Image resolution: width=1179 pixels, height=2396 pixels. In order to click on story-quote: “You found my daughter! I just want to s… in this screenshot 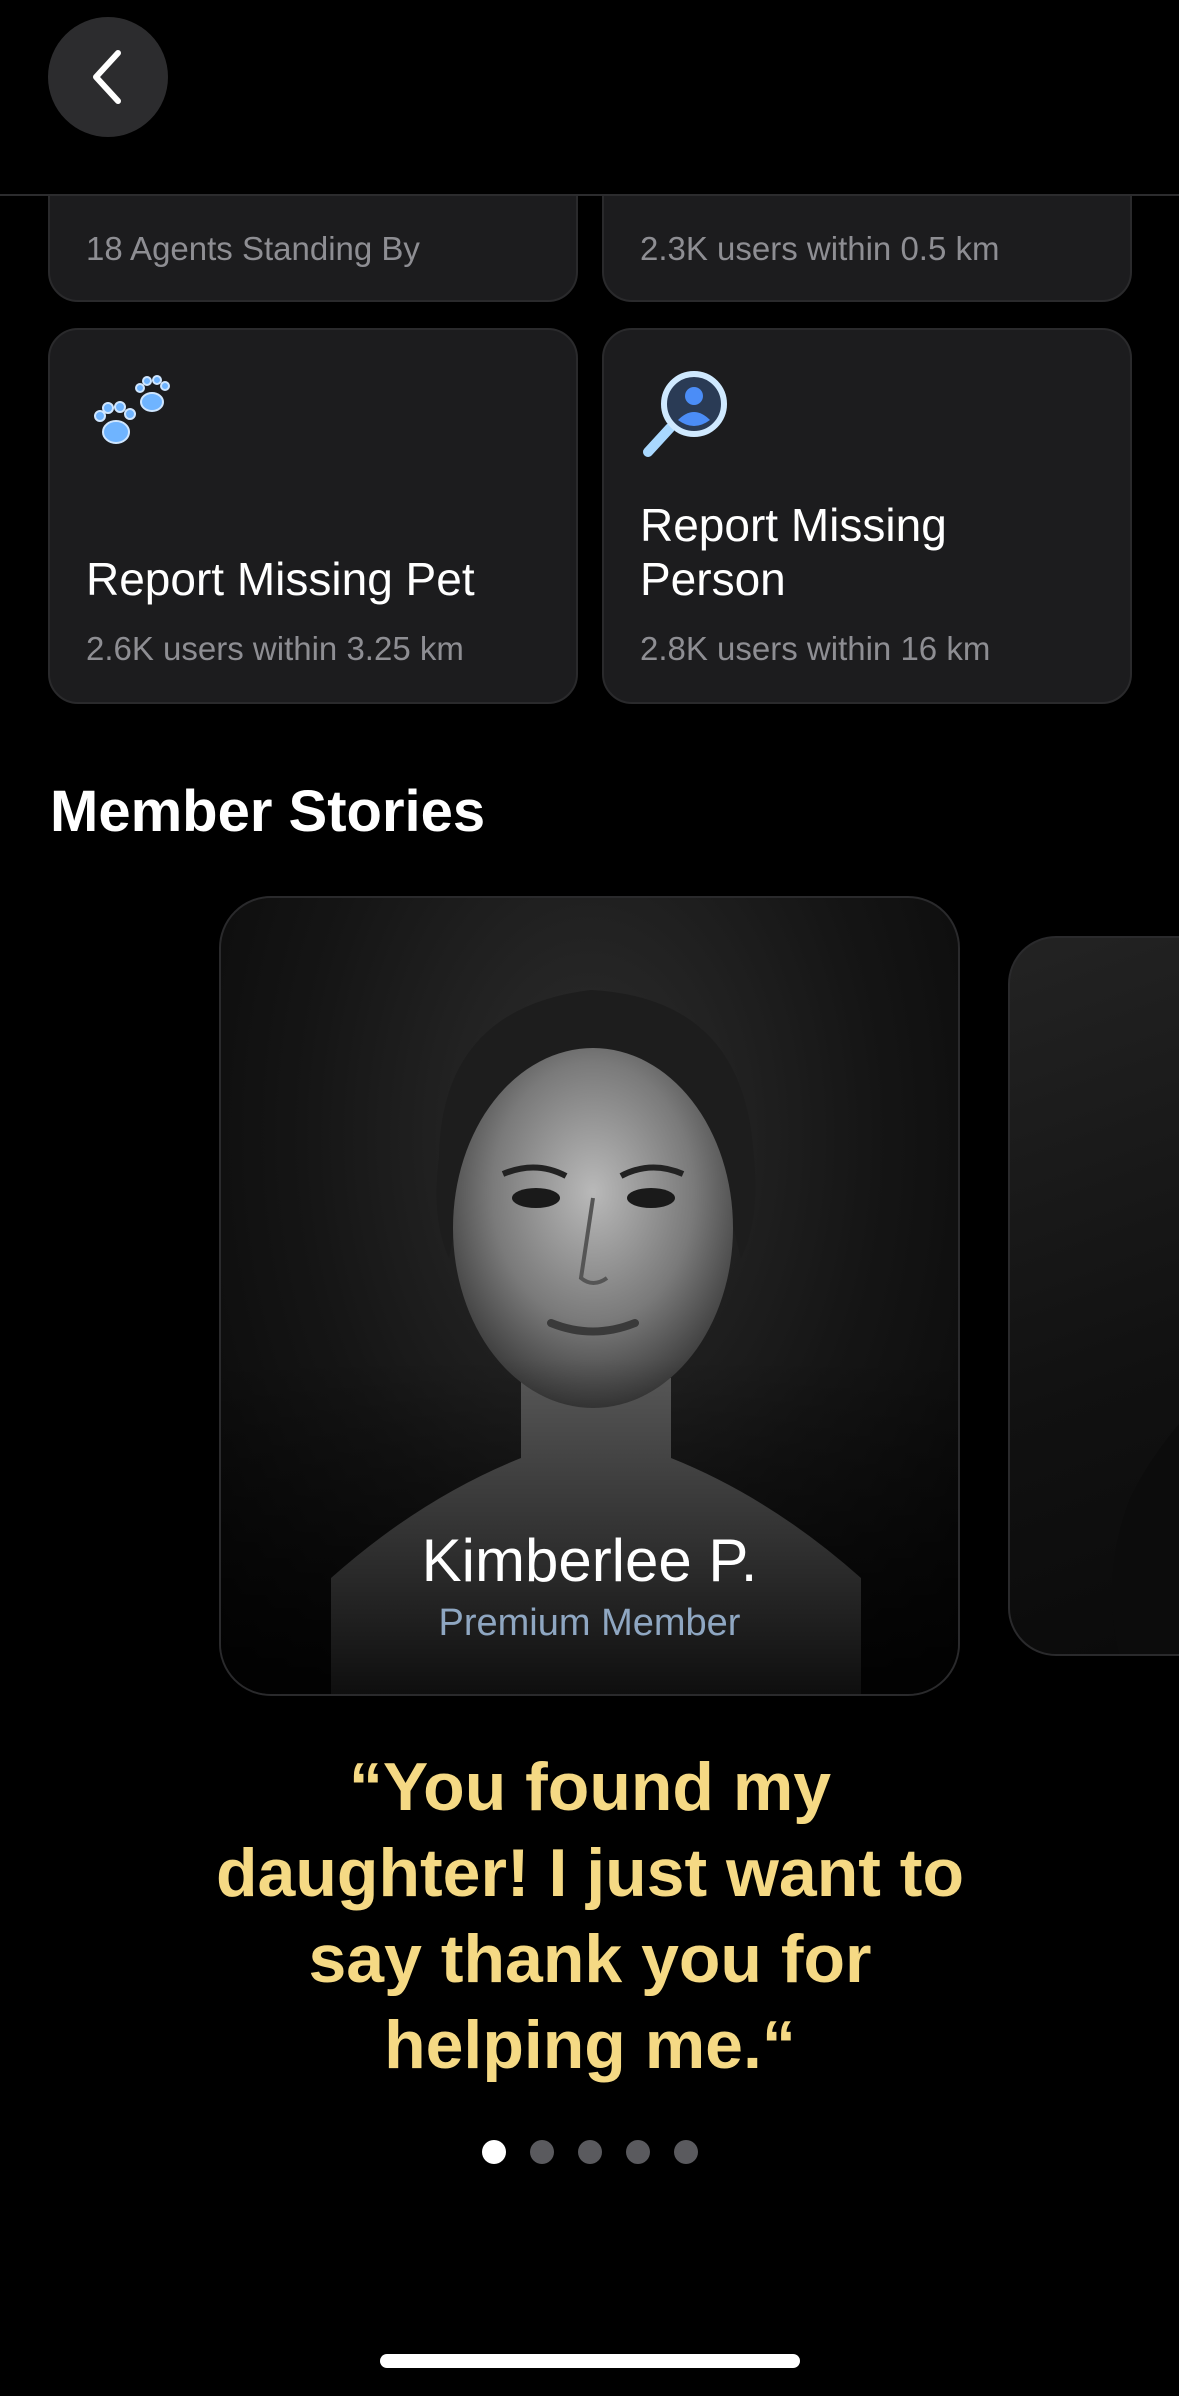, I will do `click(590, 1916)`.